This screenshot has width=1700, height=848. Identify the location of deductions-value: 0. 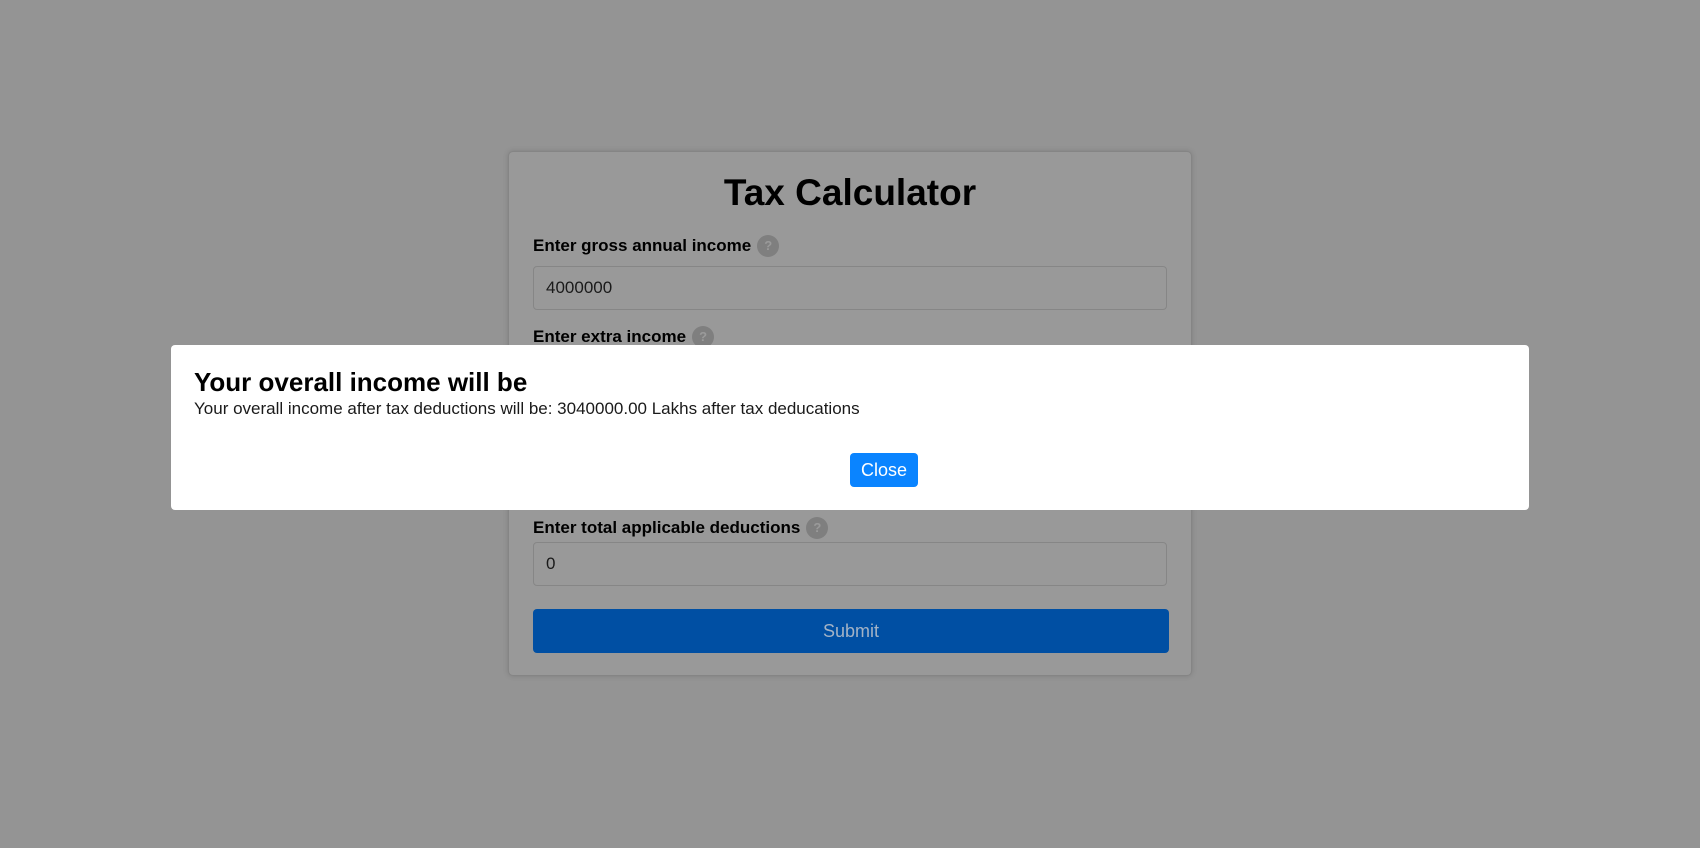
(551, 563).